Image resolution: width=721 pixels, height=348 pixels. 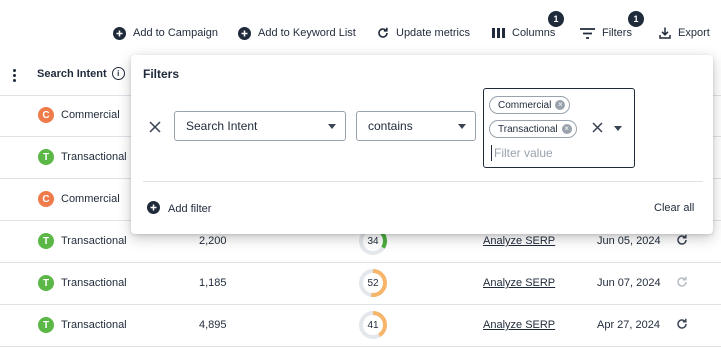 I want to click on column-header-label: Search Intent, so click(x=72, y=73).